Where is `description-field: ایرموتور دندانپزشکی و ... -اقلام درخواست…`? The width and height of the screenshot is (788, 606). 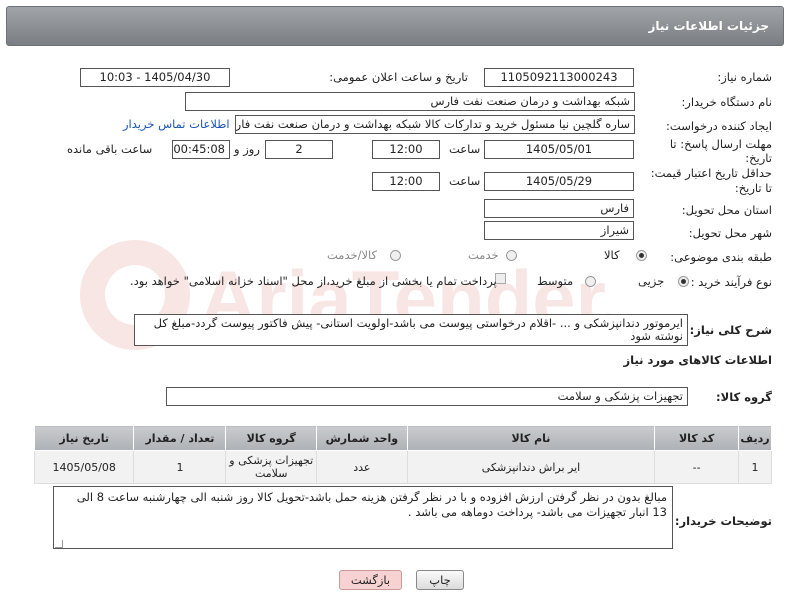 description-field: ایرموتور دندانپزشکی و ... -اقلام درخواست… is located at coordinates (411, 330).